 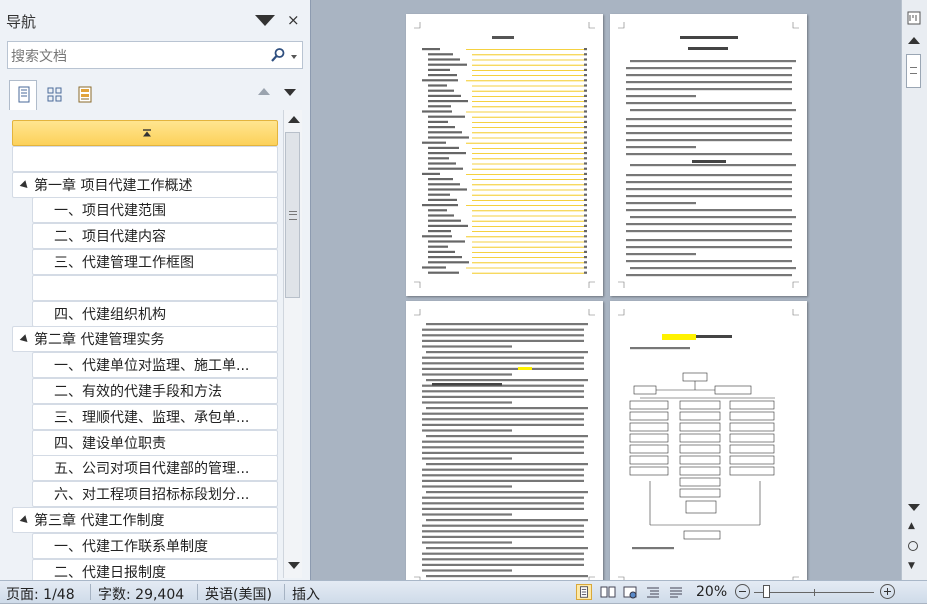 What do you see at coordinates (766, 591) in the screenshot?
I see `zoom-slider-thumb` at bounding box center [766, 591].